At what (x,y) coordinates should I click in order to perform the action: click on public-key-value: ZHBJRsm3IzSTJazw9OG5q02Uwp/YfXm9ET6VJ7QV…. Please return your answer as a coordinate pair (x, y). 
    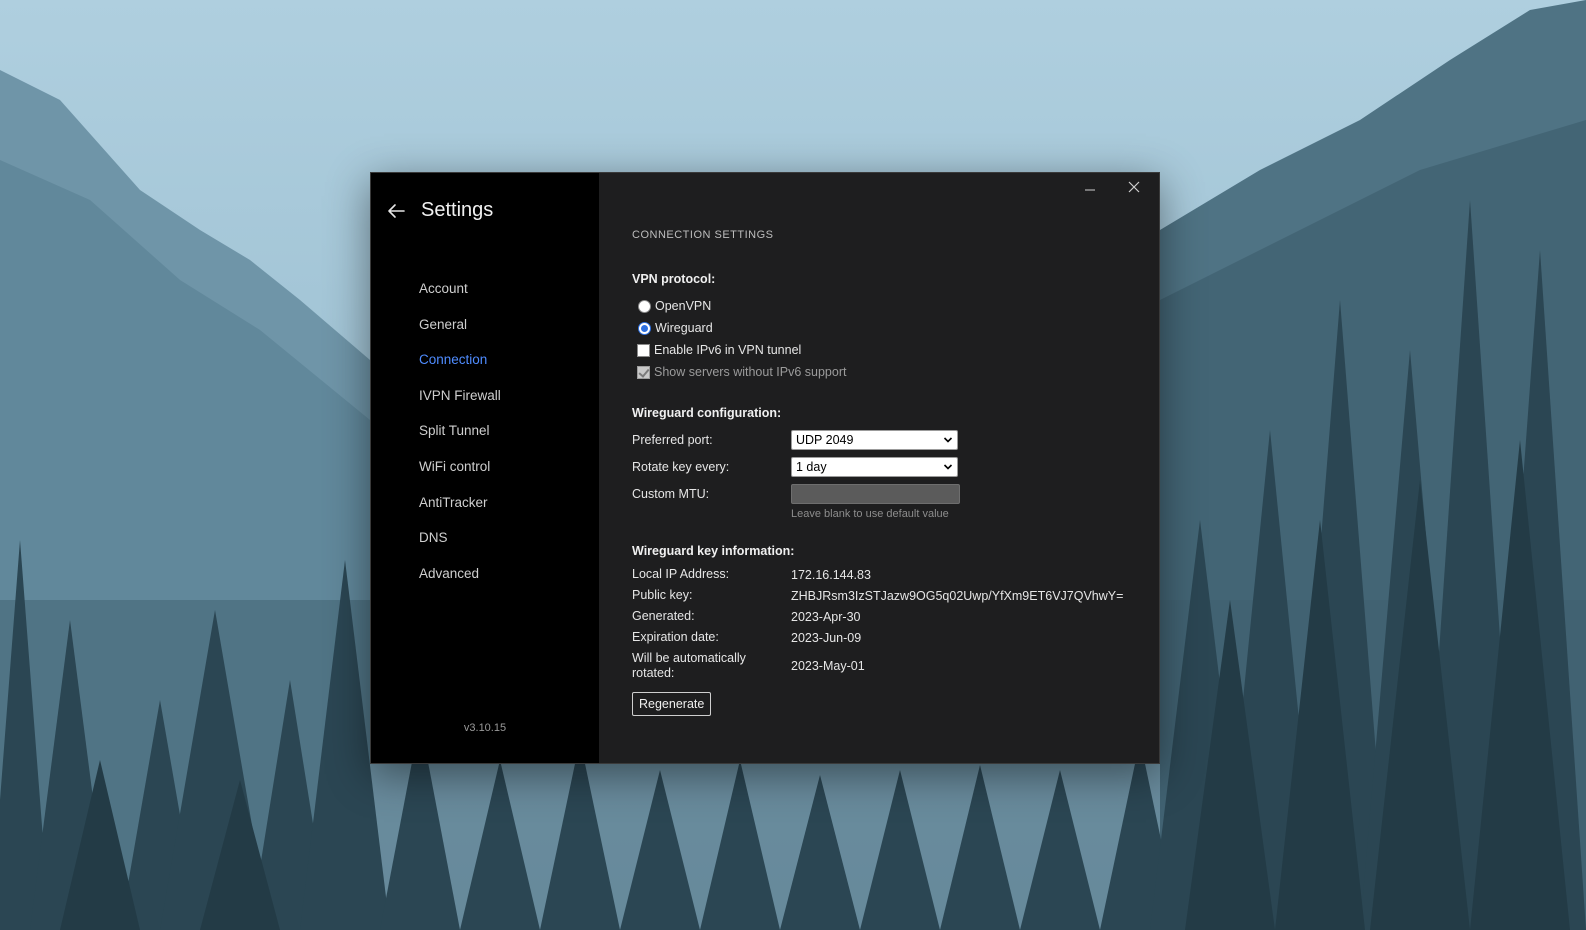
    Looking at the image, I should click on (957, 595).